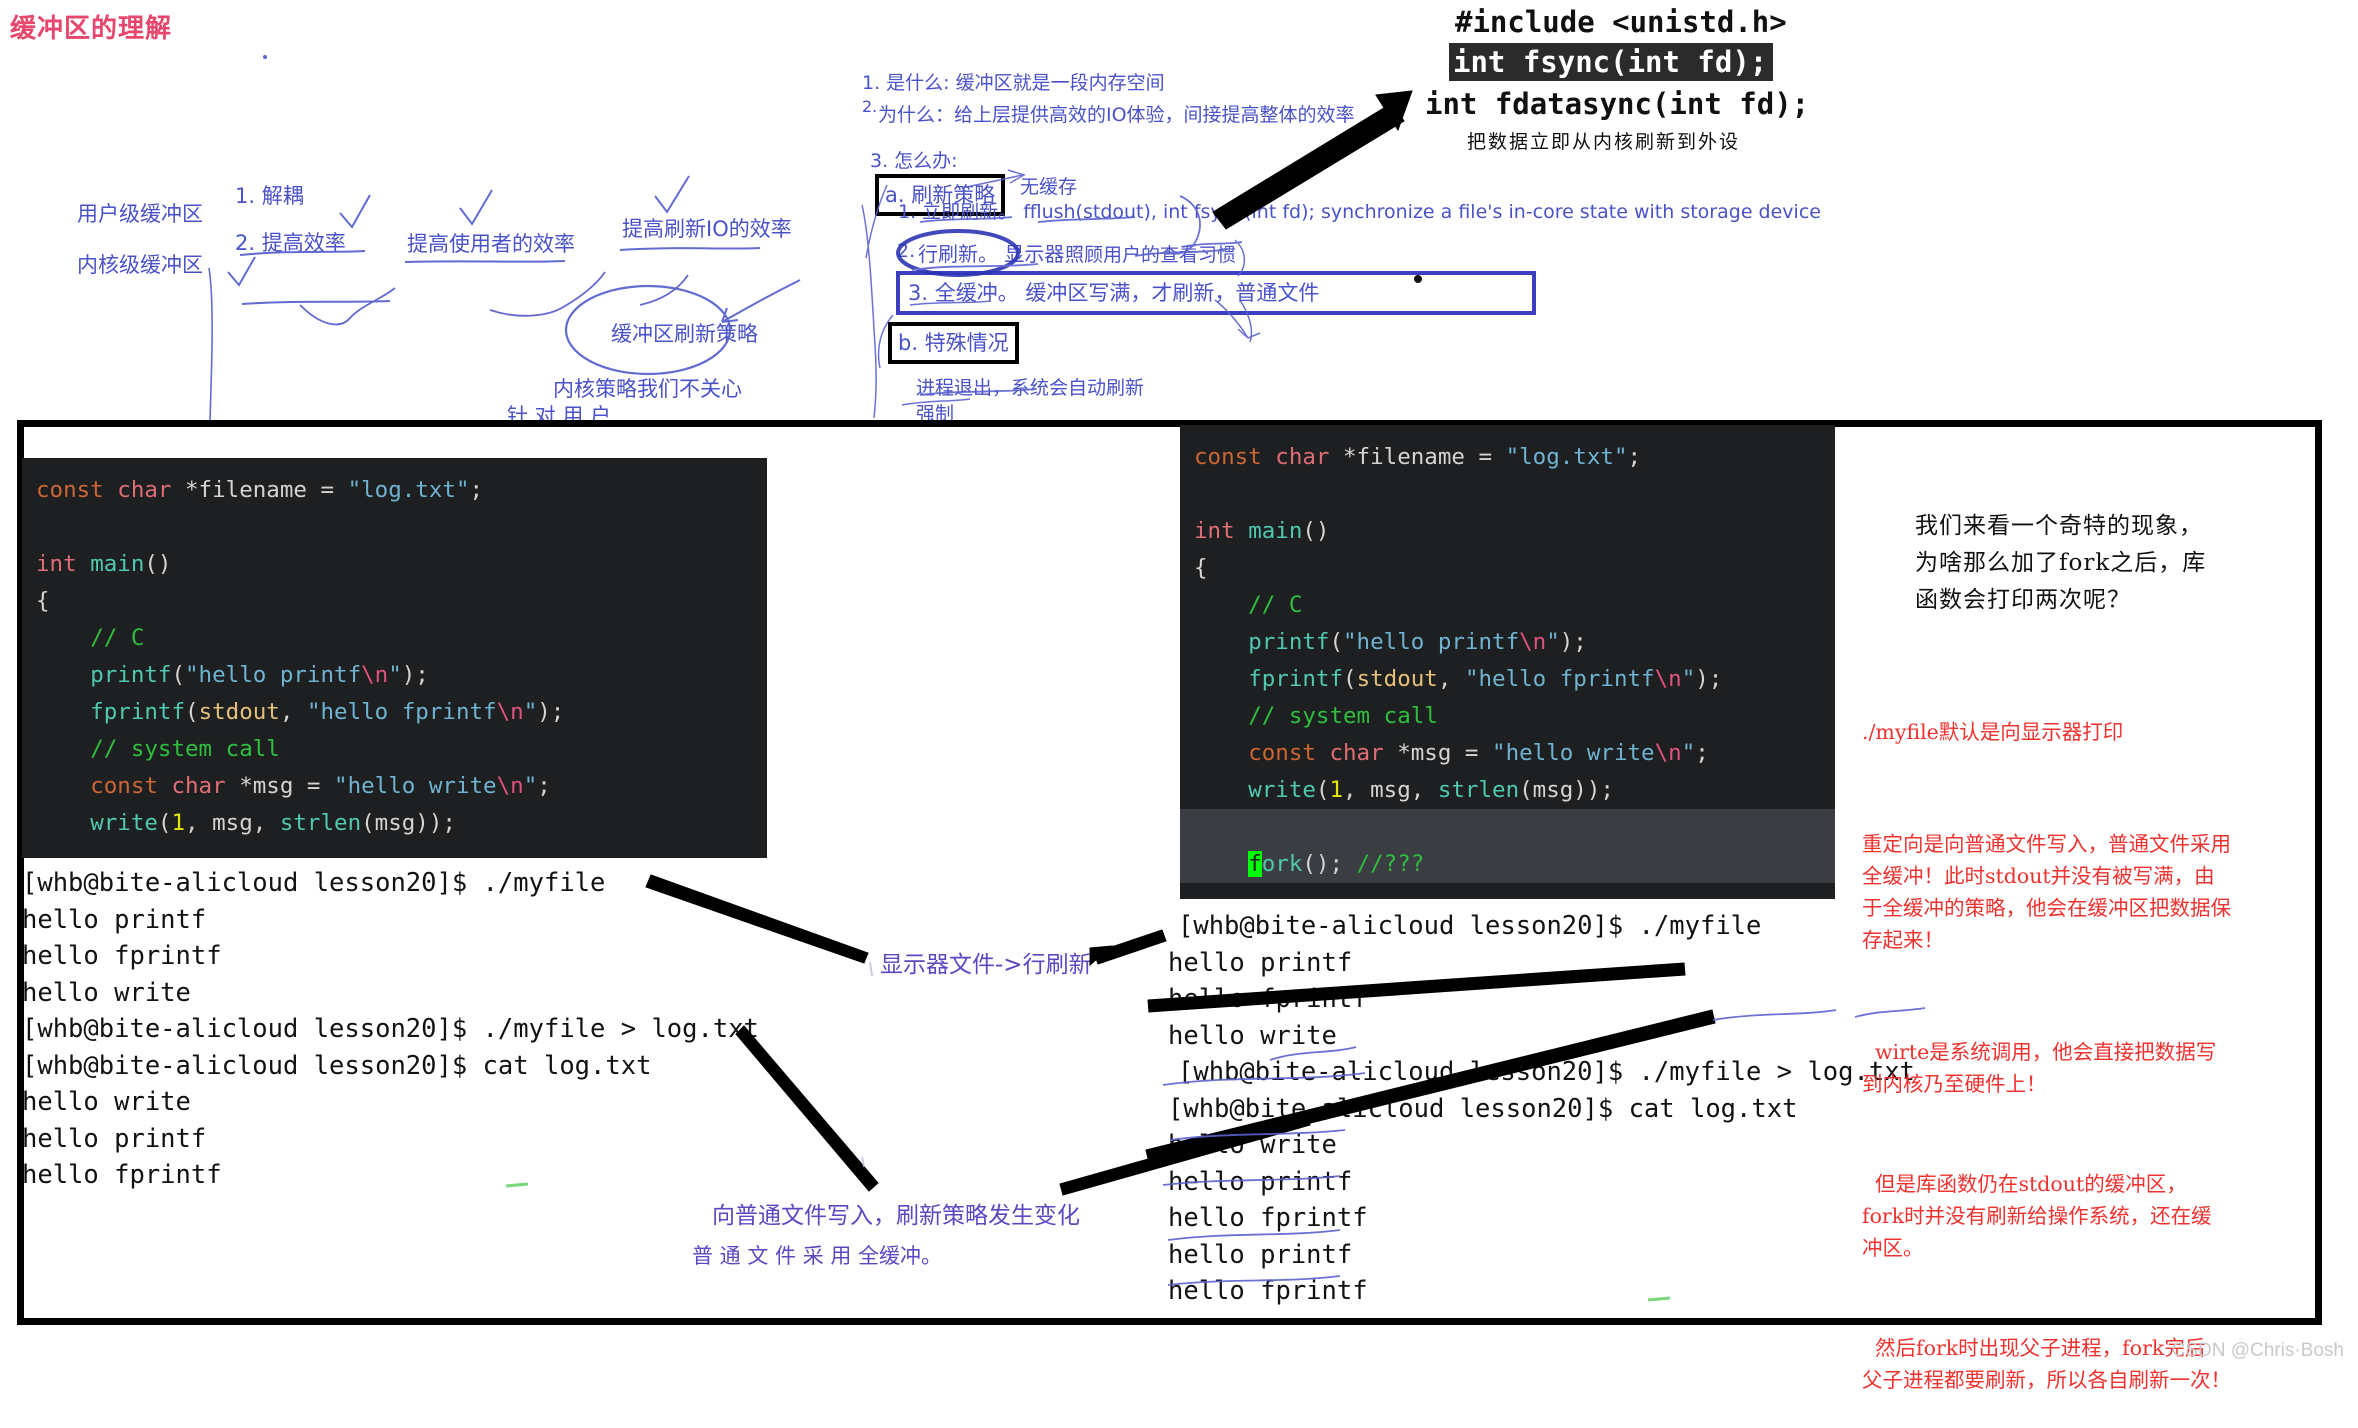 This screenshot has width=2358, height=1428. I want to click on mindmap-reason-efficiency: 2. 提高效率, so click(290, 243).